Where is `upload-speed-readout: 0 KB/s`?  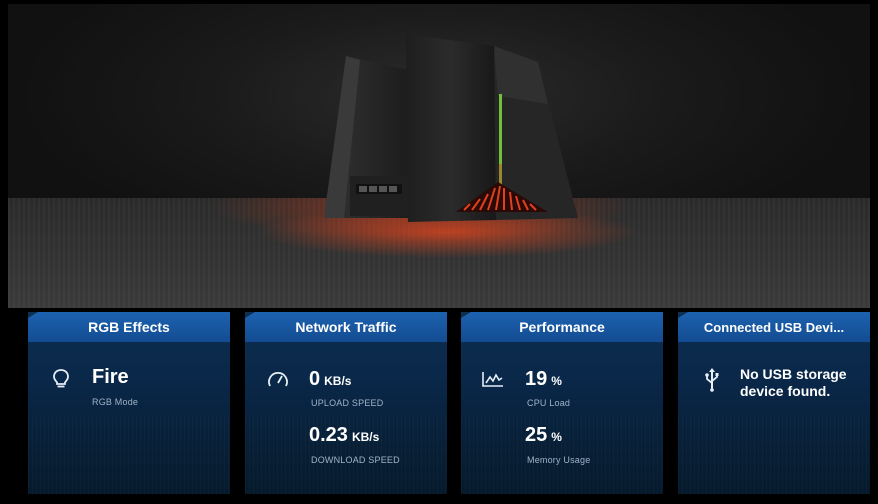
upload-speed-readout: 0 KB/s is located at coordinates (330, 380).